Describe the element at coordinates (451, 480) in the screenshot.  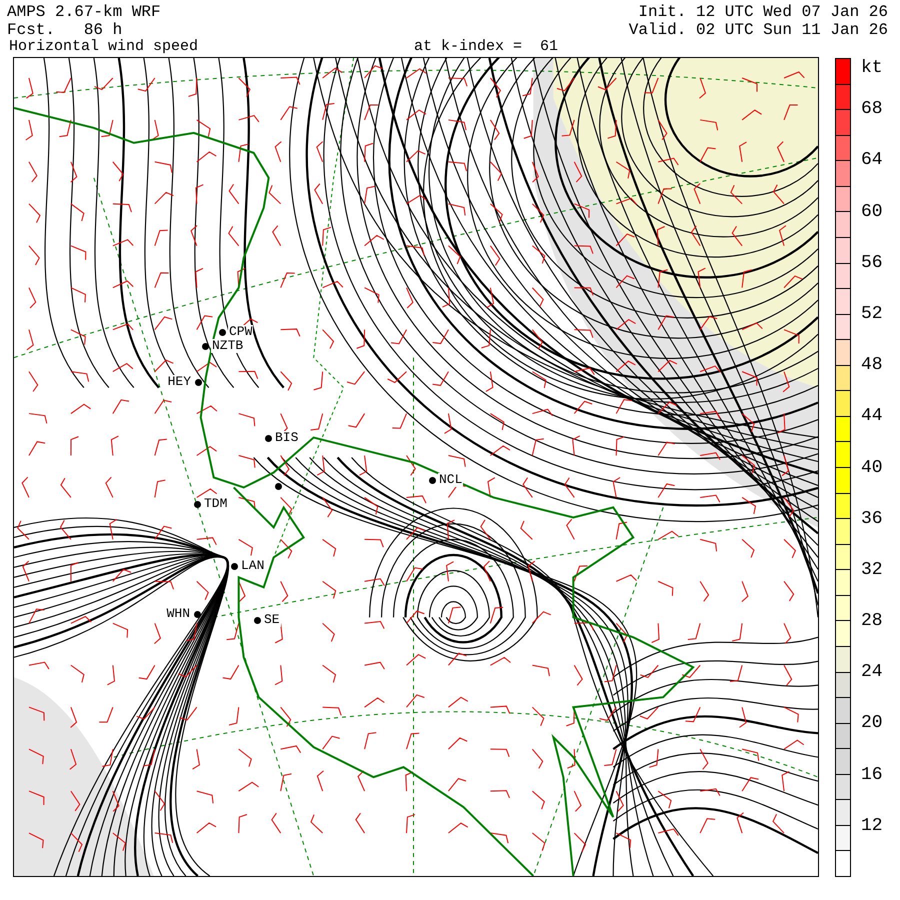
I see `station-label: NCL` at that location.